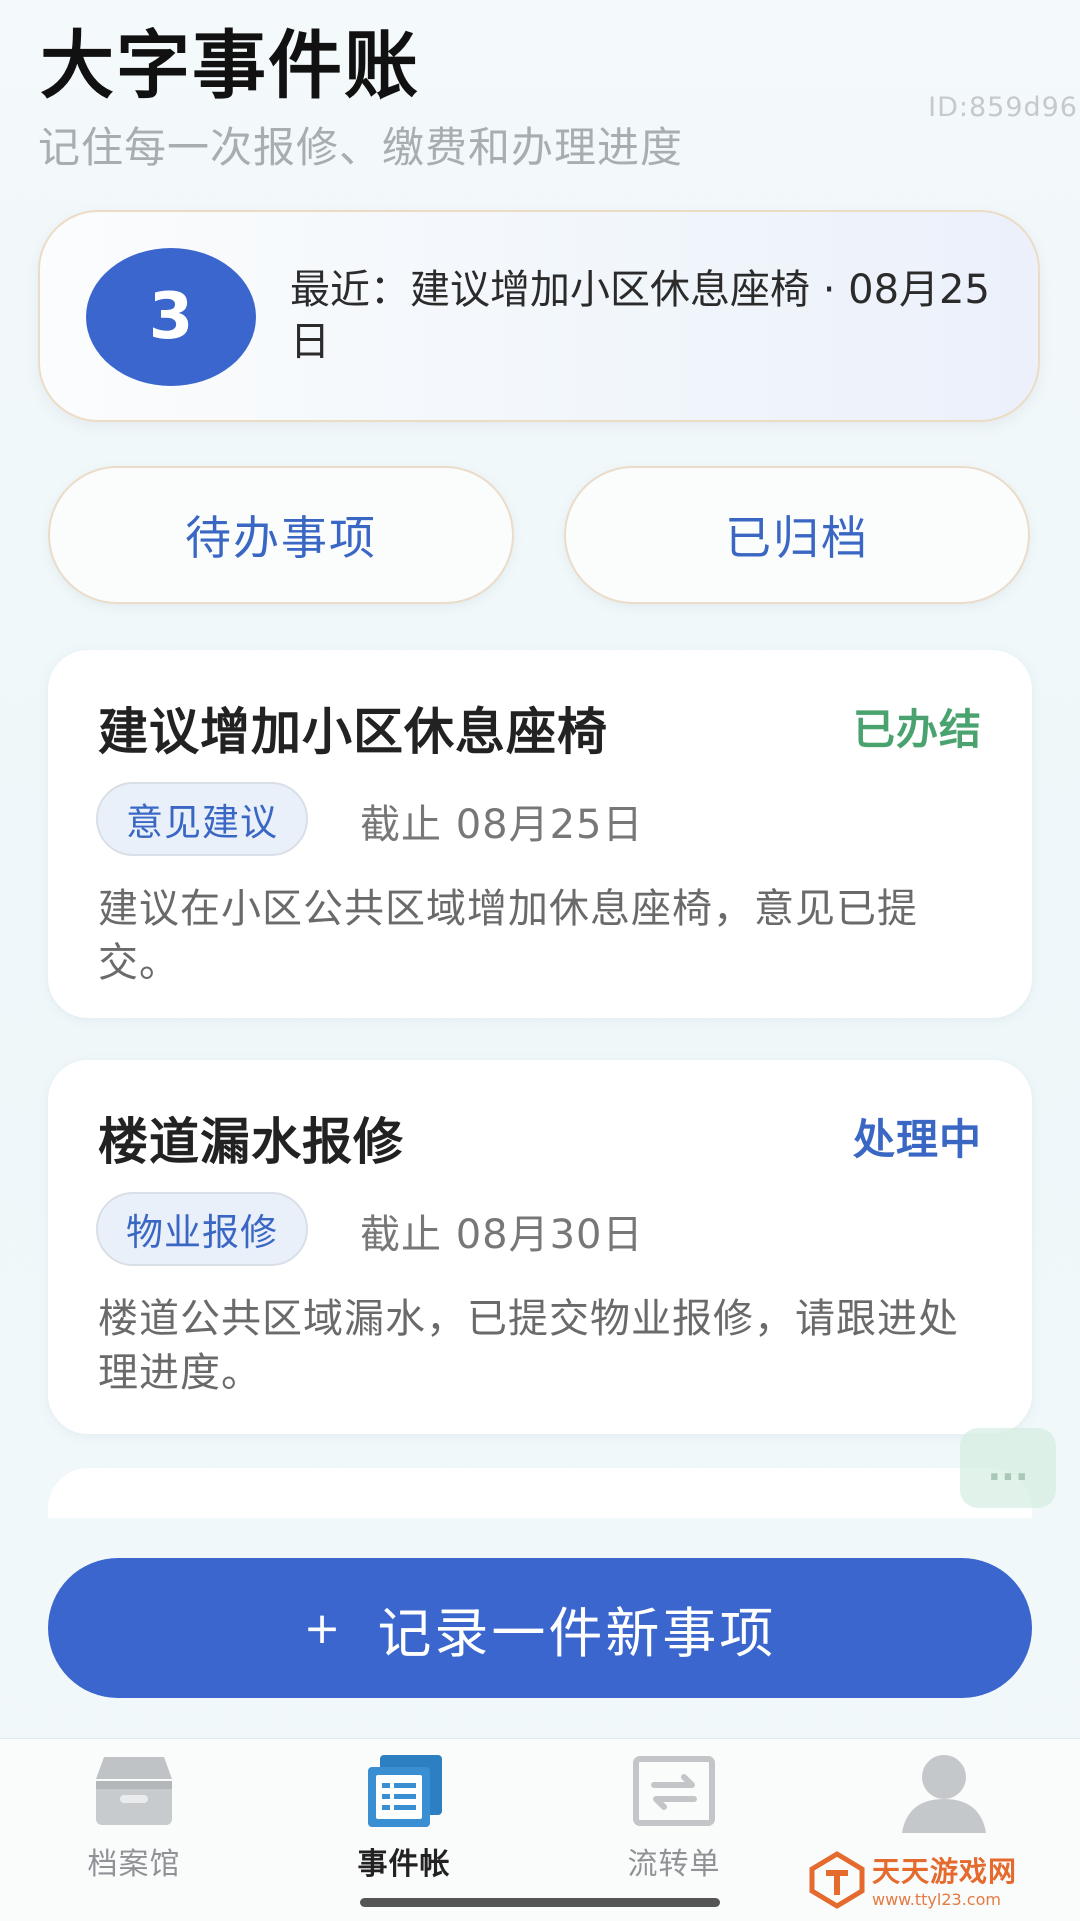  What do you see at coordinates (577, 1633) in the screenshot?
I see `add-event-label: 记录一件新事项` at bounding box center [577, 1633].